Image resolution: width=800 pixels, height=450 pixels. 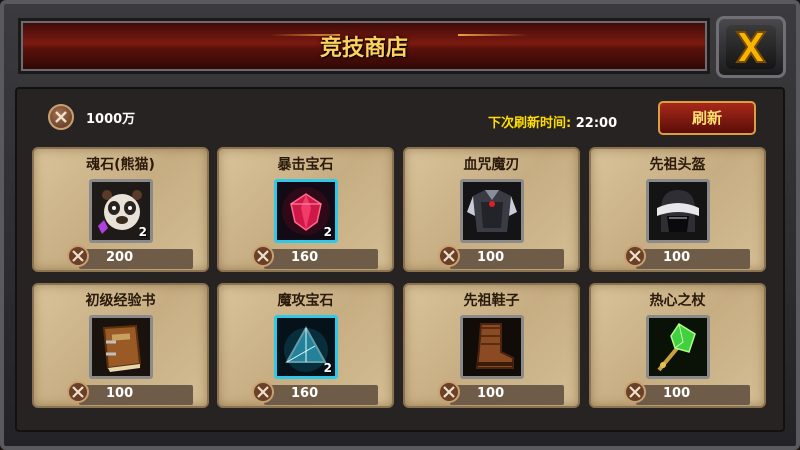 I want to click on item-name: 魔攻宝石, so click(x=305, y=301).